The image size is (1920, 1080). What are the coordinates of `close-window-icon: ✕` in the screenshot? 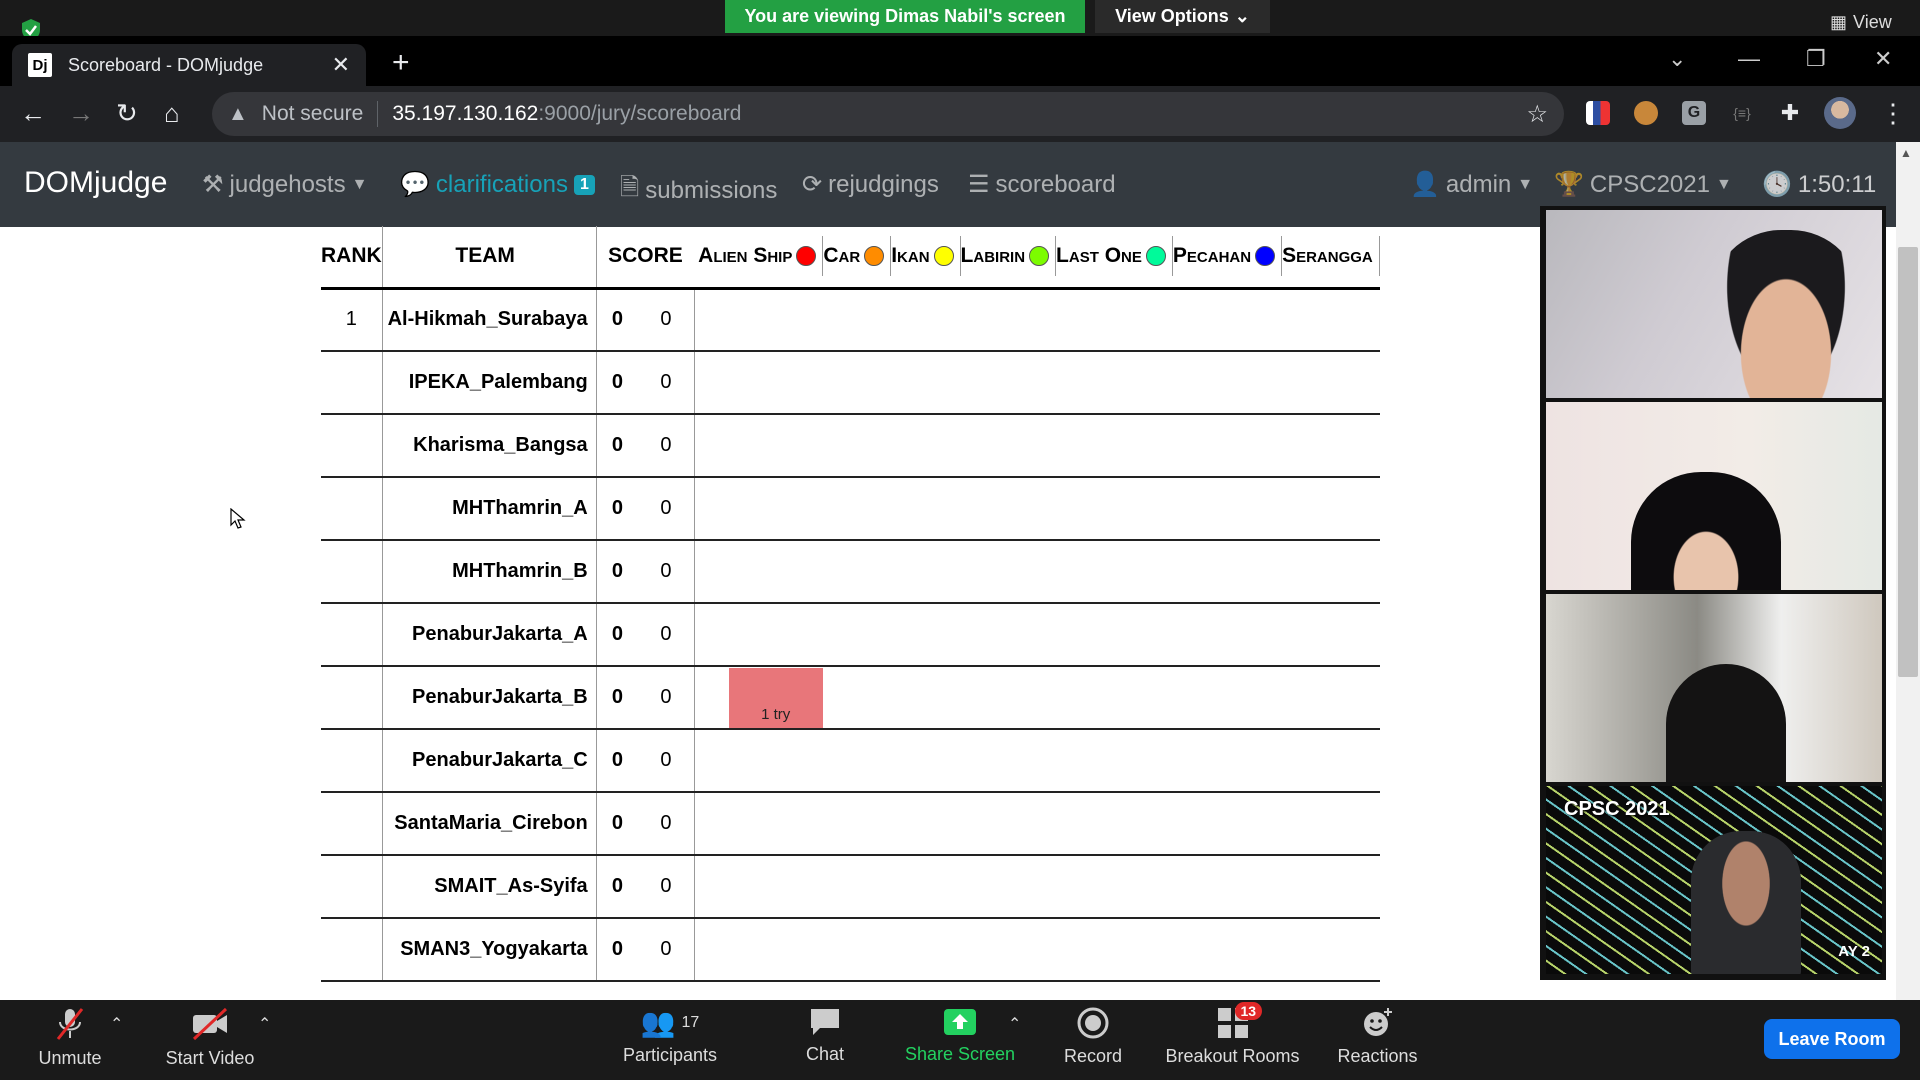 It's located at (1883, 59).